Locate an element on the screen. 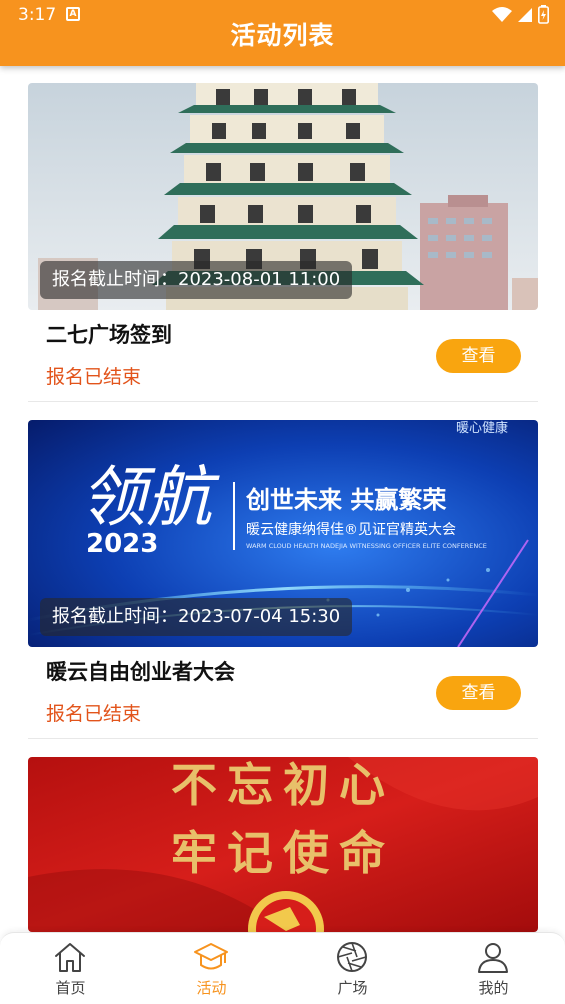 The height and width of the screenshot is (1004, 565). banner-corner-text: 暖心健康 is located at coordinates (482, 428).